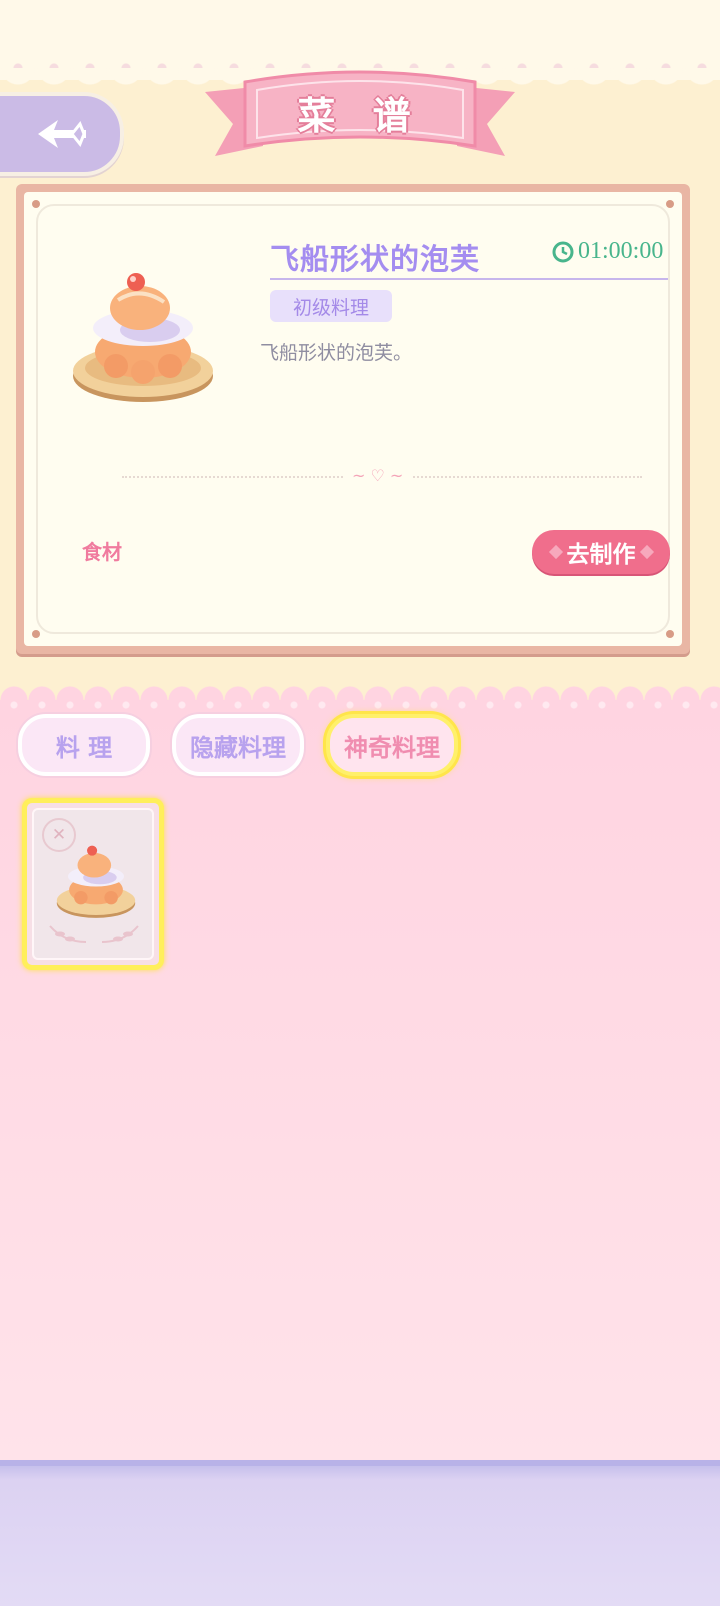 The height and width of the screenshot is (1606, 720). Describe the element at coordinates (96, 881) in the screenshot. I see `cream-puff-thumbnail` at that location.